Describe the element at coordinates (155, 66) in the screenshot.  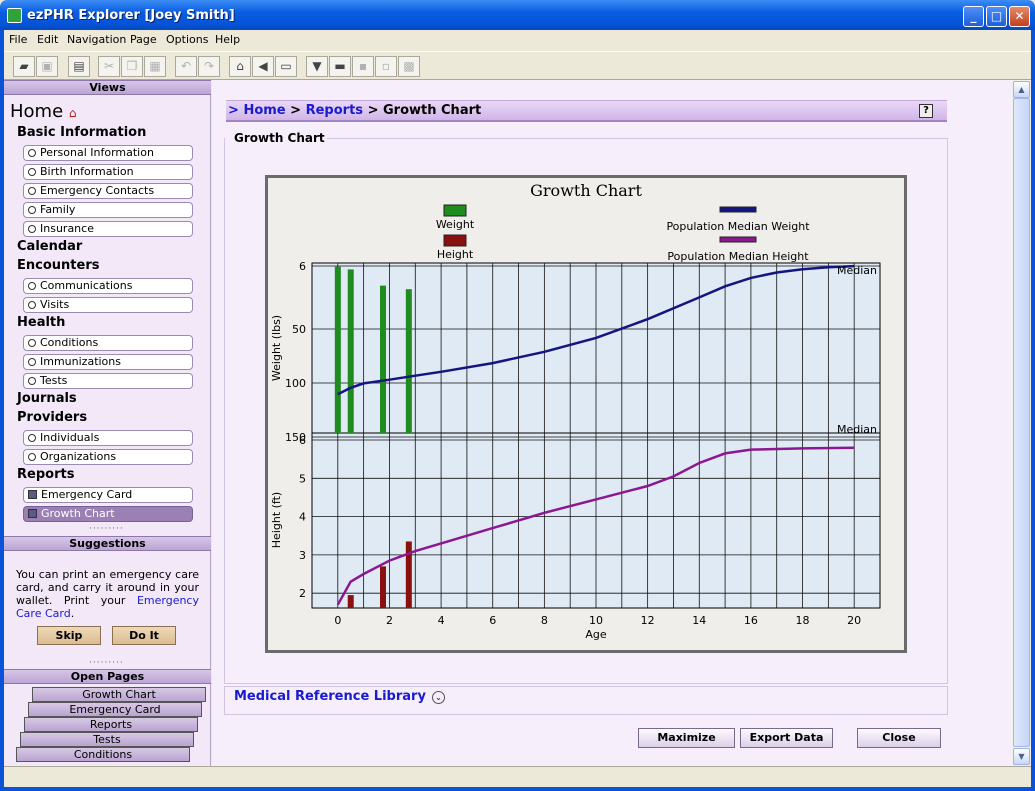
I see `paste-icon: ▦` at that location.